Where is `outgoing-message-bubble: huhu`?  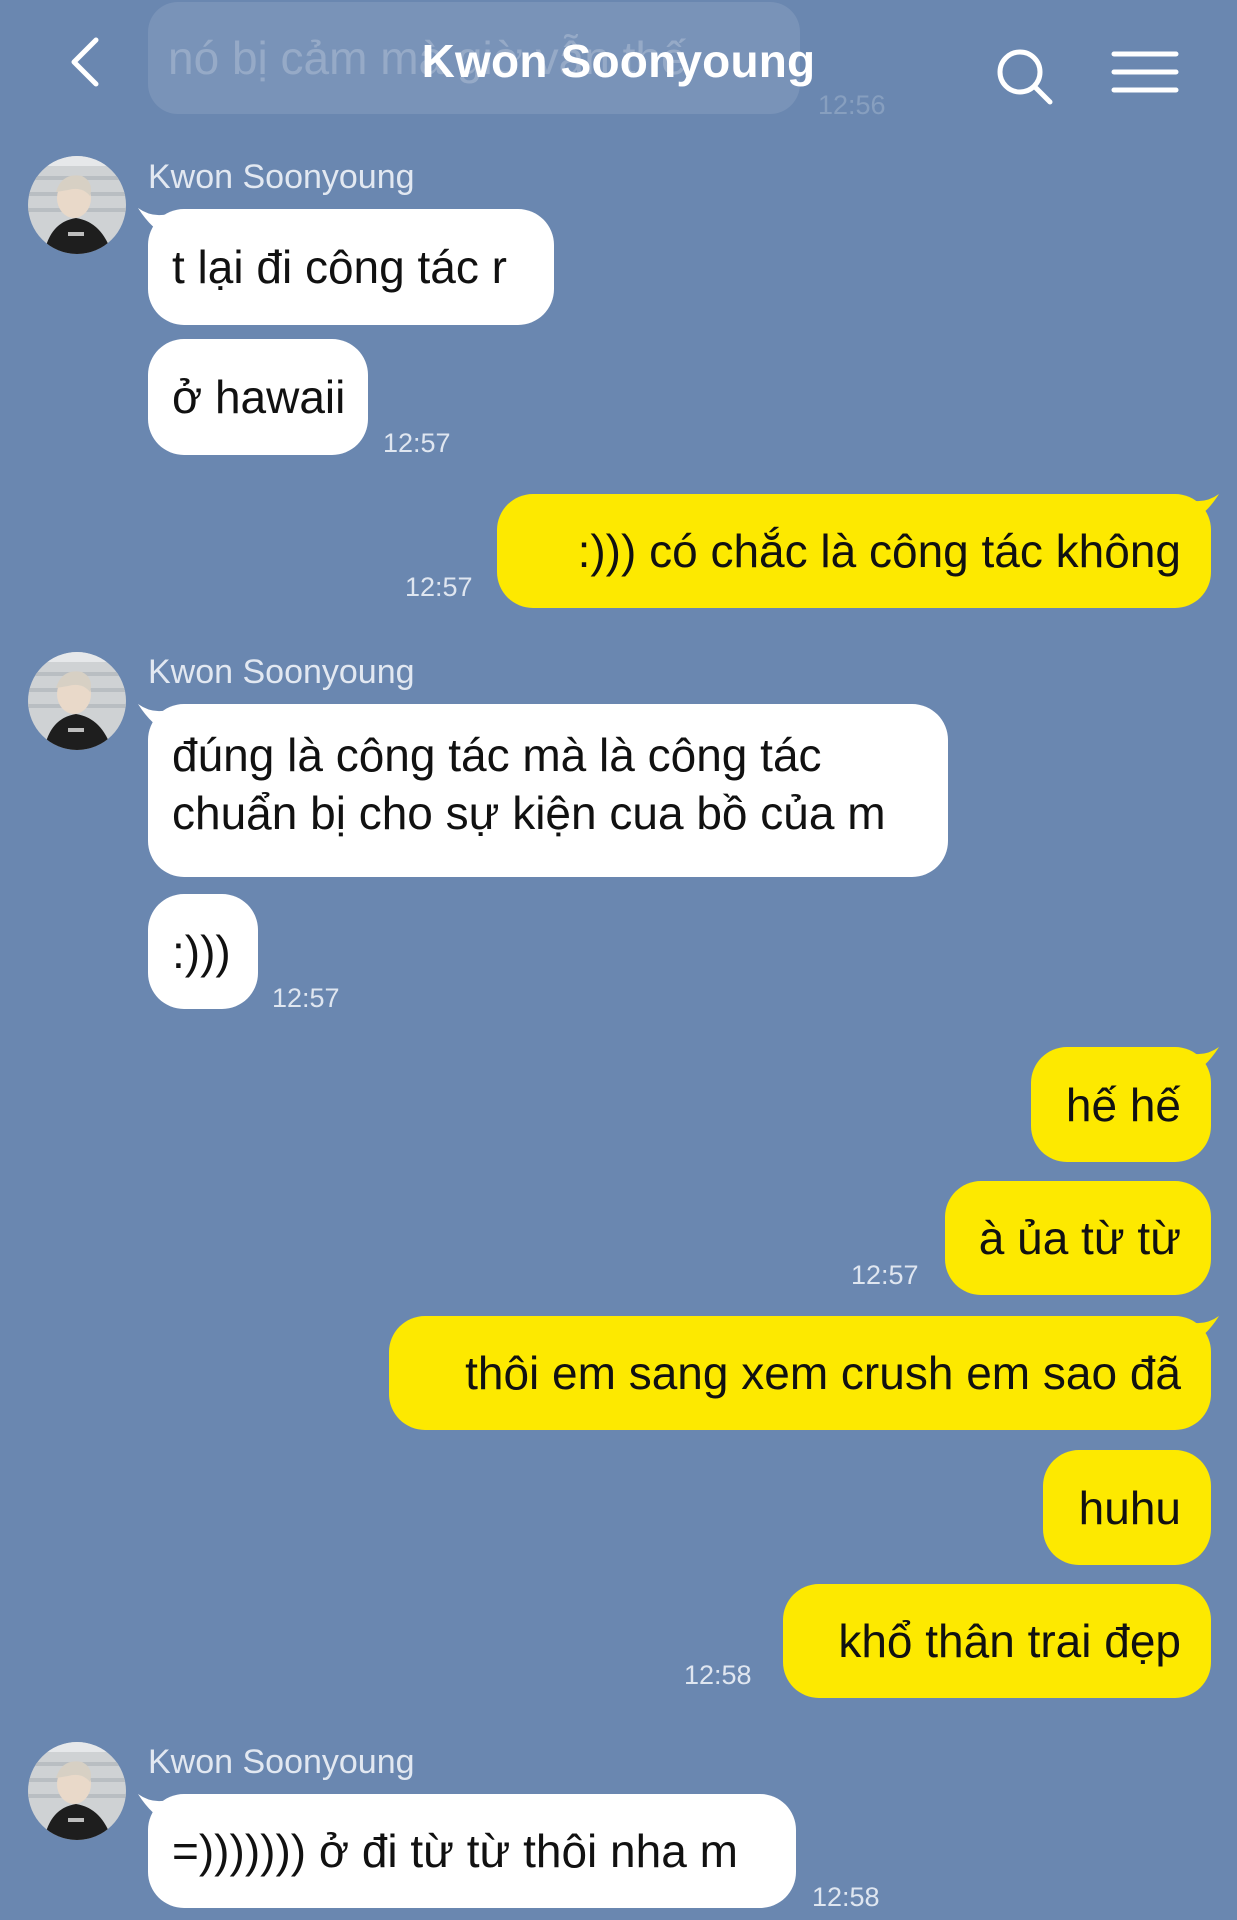 outgoing-message-bubble: huhu is located at coordinates (1127, 1507).